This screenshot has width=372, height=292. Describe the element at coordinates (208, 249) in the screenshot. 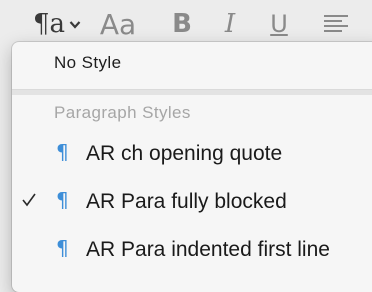

I see `menu-item-label: AR Para indented first line` at that location.